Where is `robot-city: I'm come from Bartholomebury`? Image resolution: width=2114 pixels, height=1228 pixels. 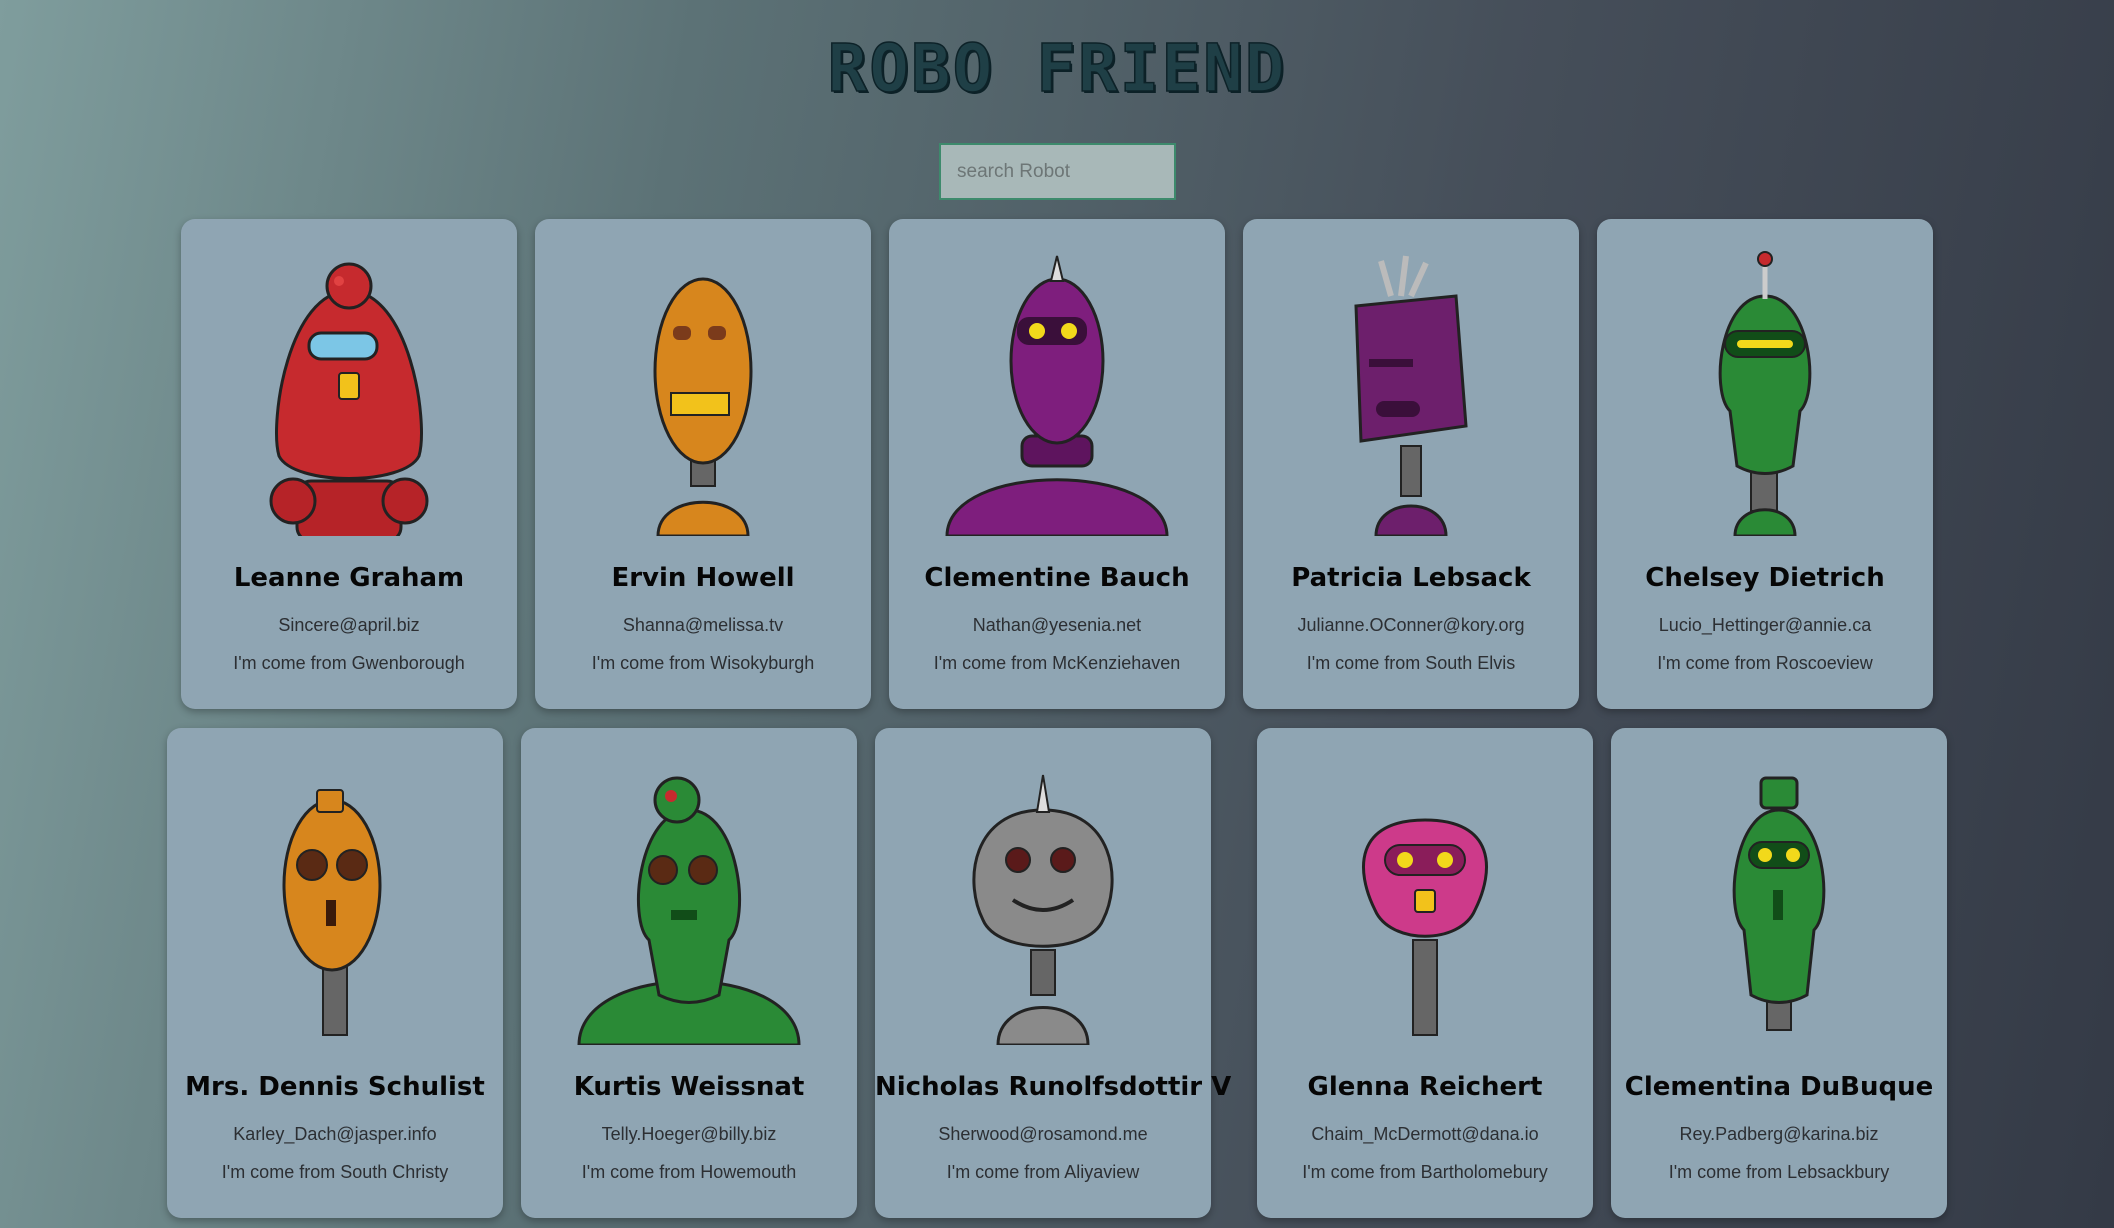 robot-city: I'm come from Bartholomebury is located at coordinates (1425, 1172).